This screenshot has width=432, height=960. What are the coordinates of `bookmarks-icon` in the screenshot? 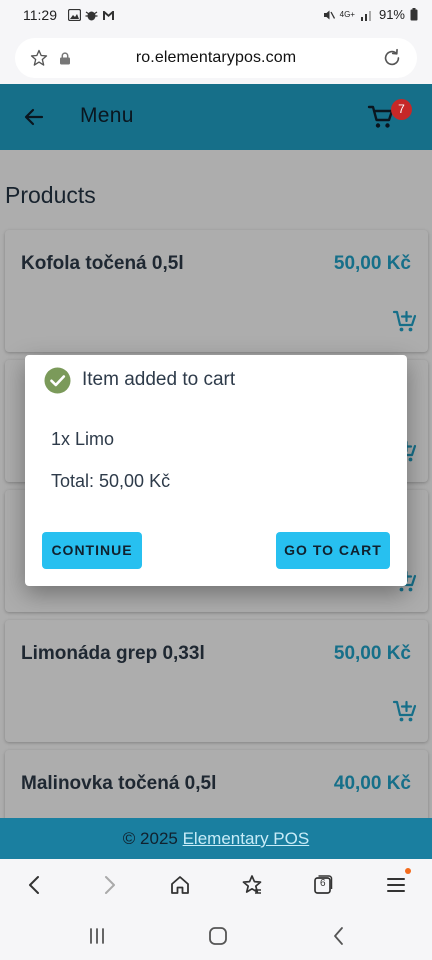 It's located at (252, 885).